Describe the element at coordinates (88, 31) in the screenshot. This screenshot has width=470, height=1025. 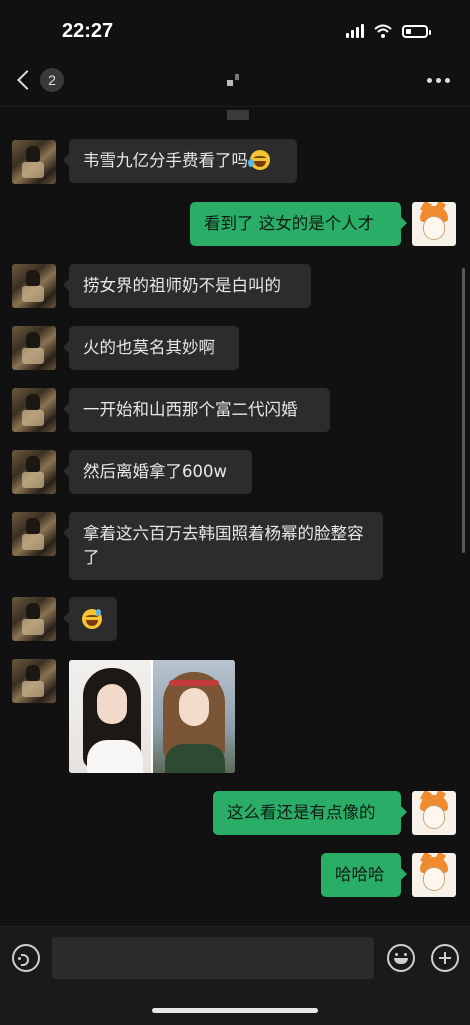
I see `status-time: 22:27` at that location.